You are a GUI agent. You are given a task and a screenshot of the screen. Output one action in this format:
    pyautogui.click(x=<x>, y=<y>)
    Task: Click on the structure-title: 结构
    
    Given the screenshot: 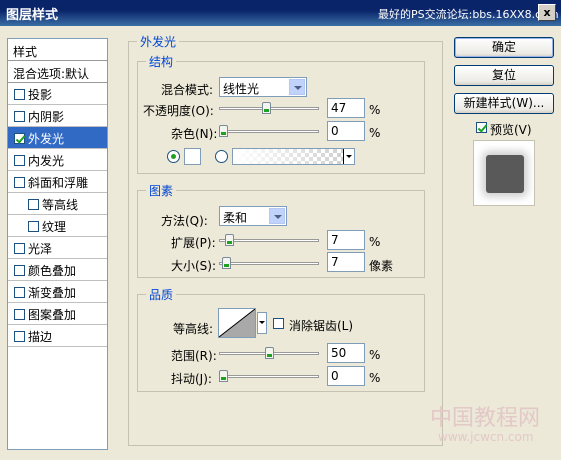 What is the action you would take?
    pyautogui.click(x=161, y=61)
    